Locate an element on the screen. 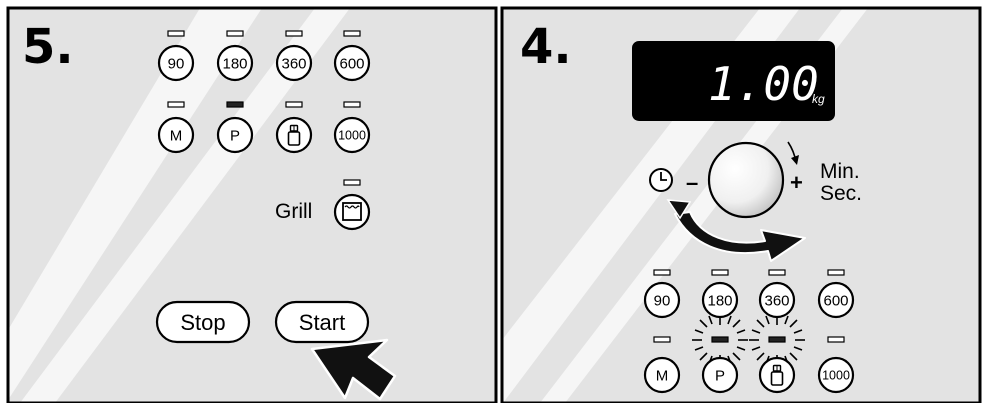  start-button-label: Start is located at coordinates (322, 322).